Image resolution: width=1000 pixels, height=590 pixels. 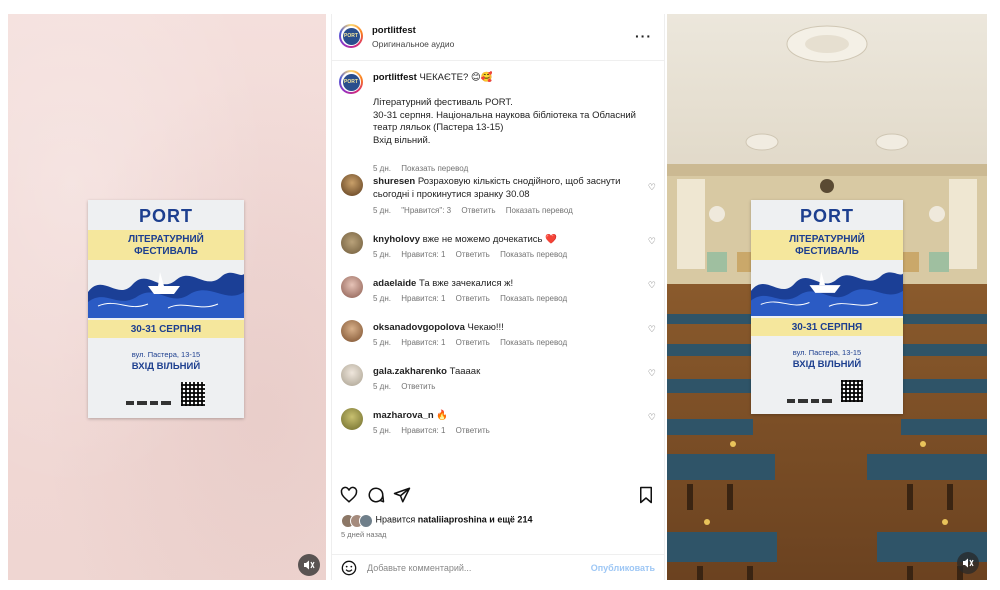 What do you see at coordinates (485, 327) in the screenshot?
I see `comment-text: Чекаю!!!` at bounding box center [485, 327].